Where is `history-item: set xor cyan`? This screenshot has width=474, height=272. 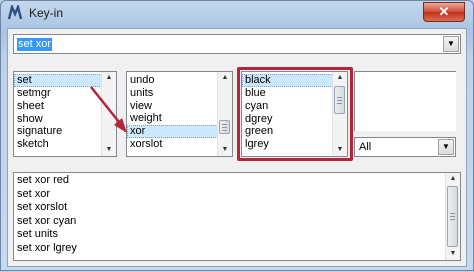
history-item: set xor cyan is located at coordinates (237, 222).